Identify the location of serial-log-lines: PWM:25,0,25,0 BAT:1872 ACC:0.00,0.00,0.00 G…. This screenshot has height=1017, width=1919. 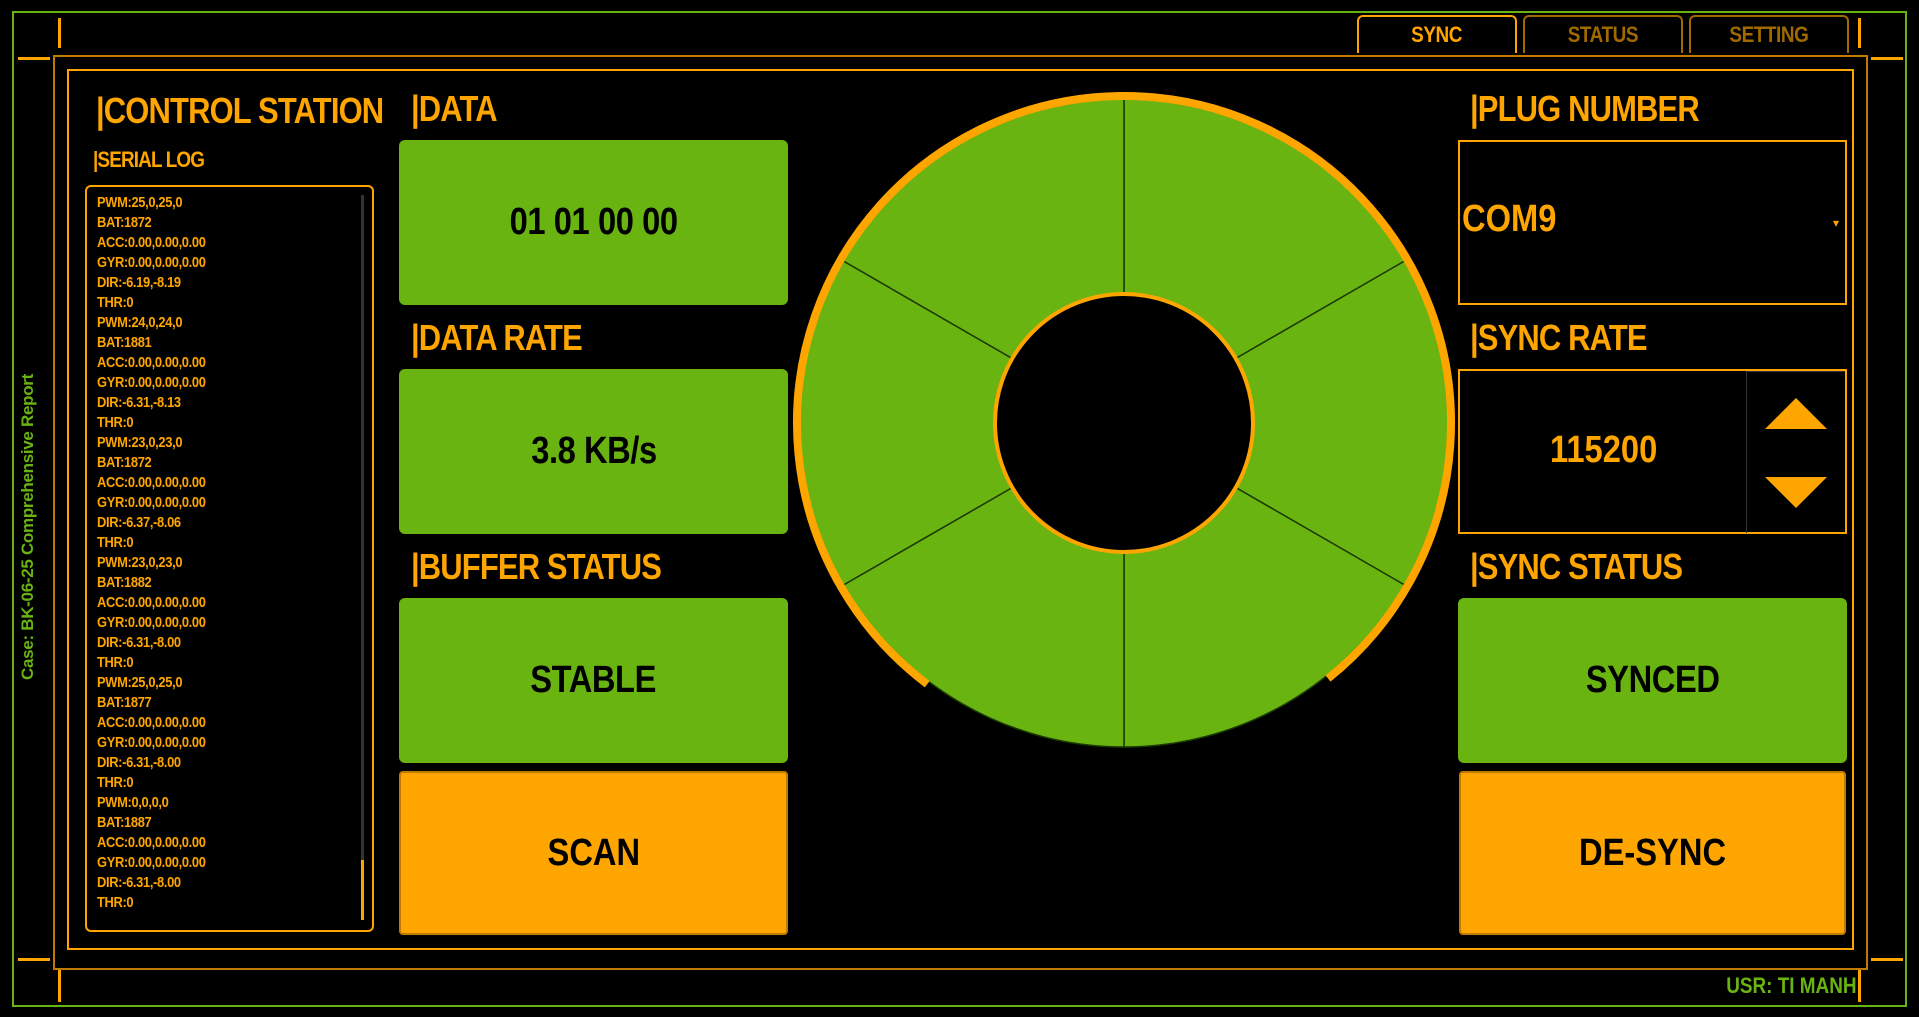
(160, 553).